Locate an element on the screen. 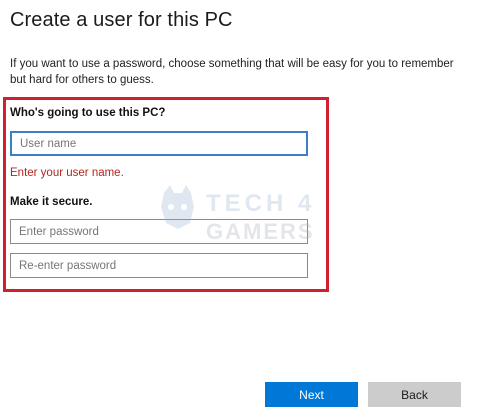 This screenshot has height=420, width=478. tech4gamers-watermark-logo: TECH 4 GAMERS is located at coordinates (238, 214).